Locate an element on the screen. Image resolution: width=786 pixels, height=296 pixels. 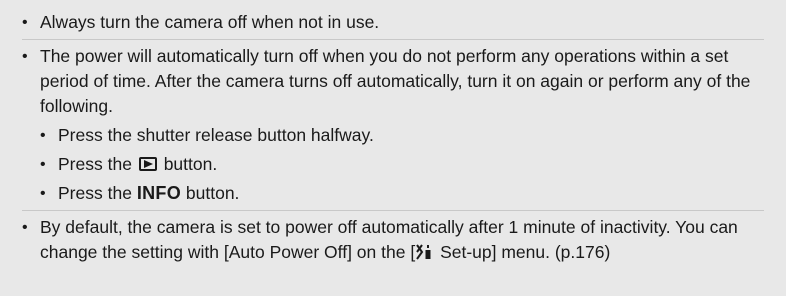
sub-item-text: Press the button. is located at coordinates (411, 164).